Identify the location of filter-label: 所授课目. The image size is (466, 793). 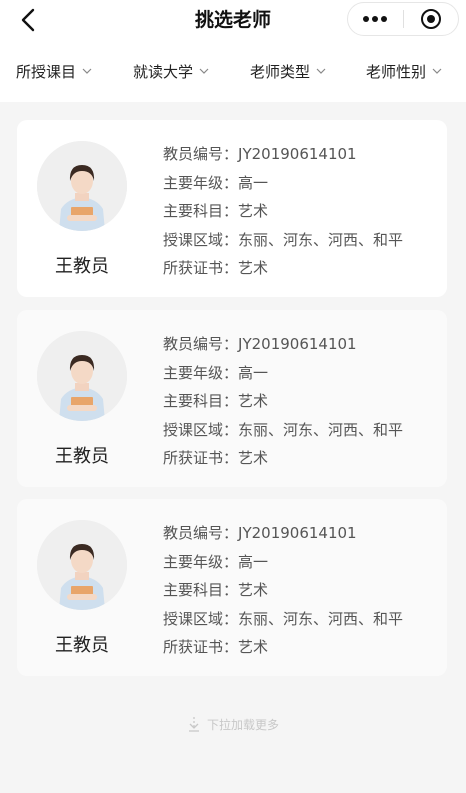
(46, 71).